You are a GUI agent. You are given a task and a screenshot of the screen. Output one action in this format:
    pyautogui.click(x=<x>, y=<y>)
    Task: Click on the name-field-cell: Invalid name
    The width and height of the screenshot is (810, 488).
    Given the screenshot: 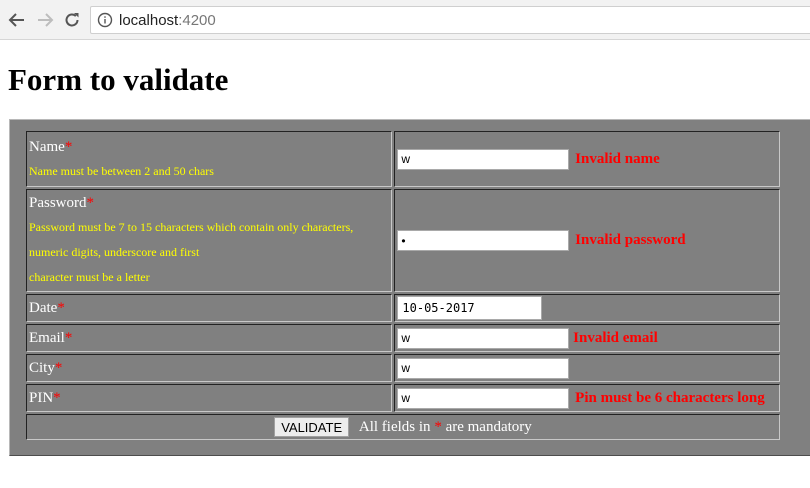 What is the action you would take?
    pyautogui.click(x=587, y=159)
    